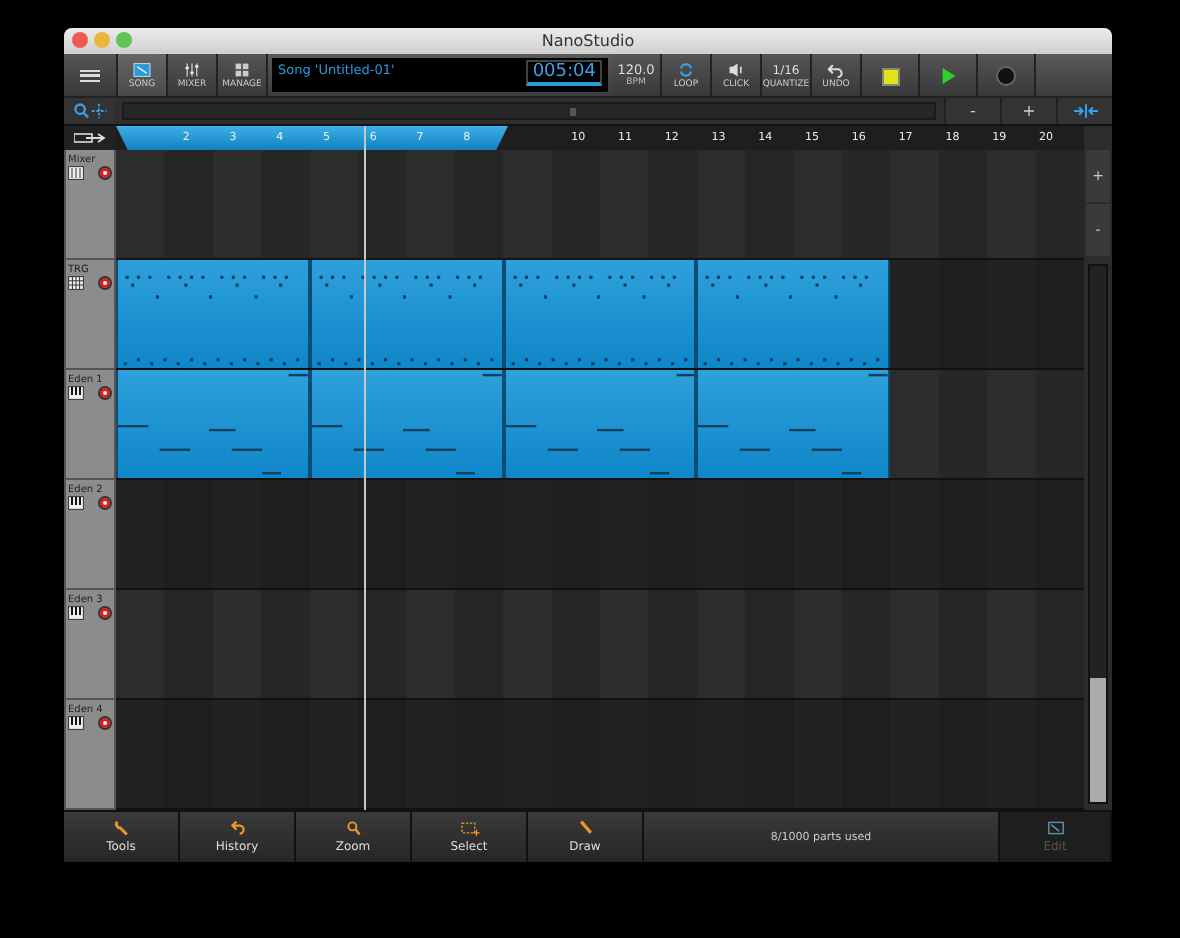 The image size is (1180, 938). I want to click on sliders-icon, so click(192, 70).